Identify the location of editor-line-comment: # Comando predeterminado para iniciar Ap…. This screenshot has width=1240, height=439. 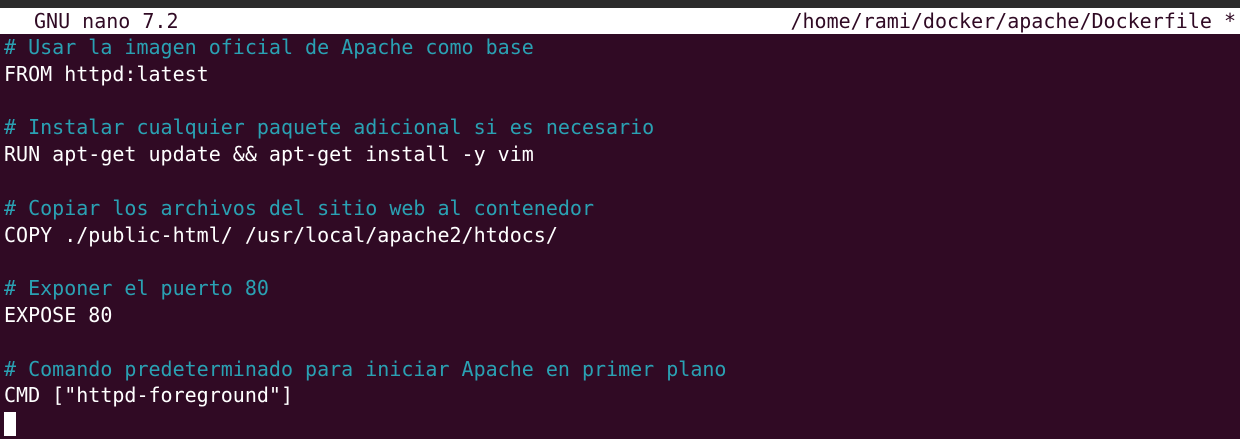
(620, 369).